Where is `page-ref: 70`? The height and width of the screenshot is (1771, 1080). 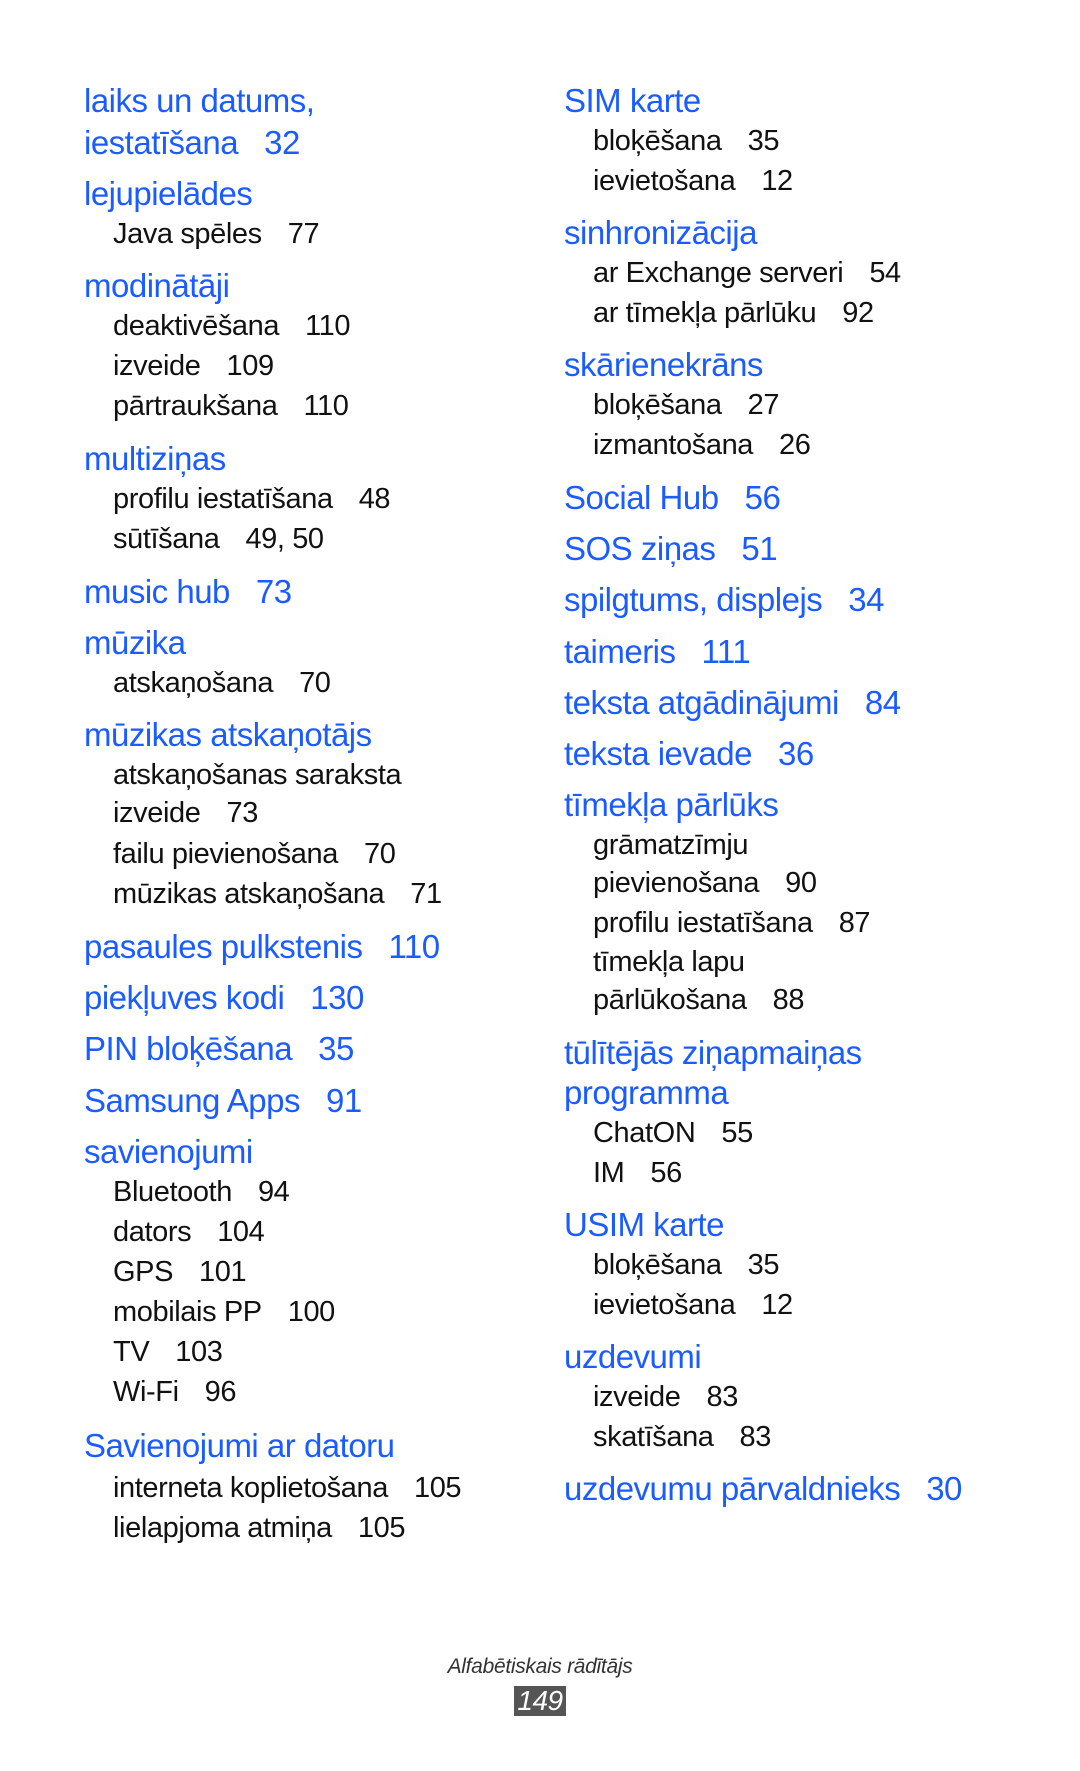
page-ref: 70 is located at coordinates (315, 683).